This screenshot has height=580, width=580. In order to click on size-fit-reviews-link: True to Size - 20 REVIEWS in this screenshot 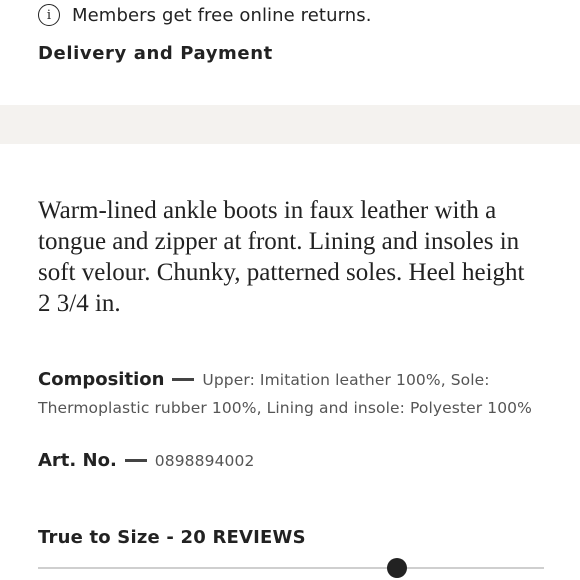, I will do `click(172, 537)`.